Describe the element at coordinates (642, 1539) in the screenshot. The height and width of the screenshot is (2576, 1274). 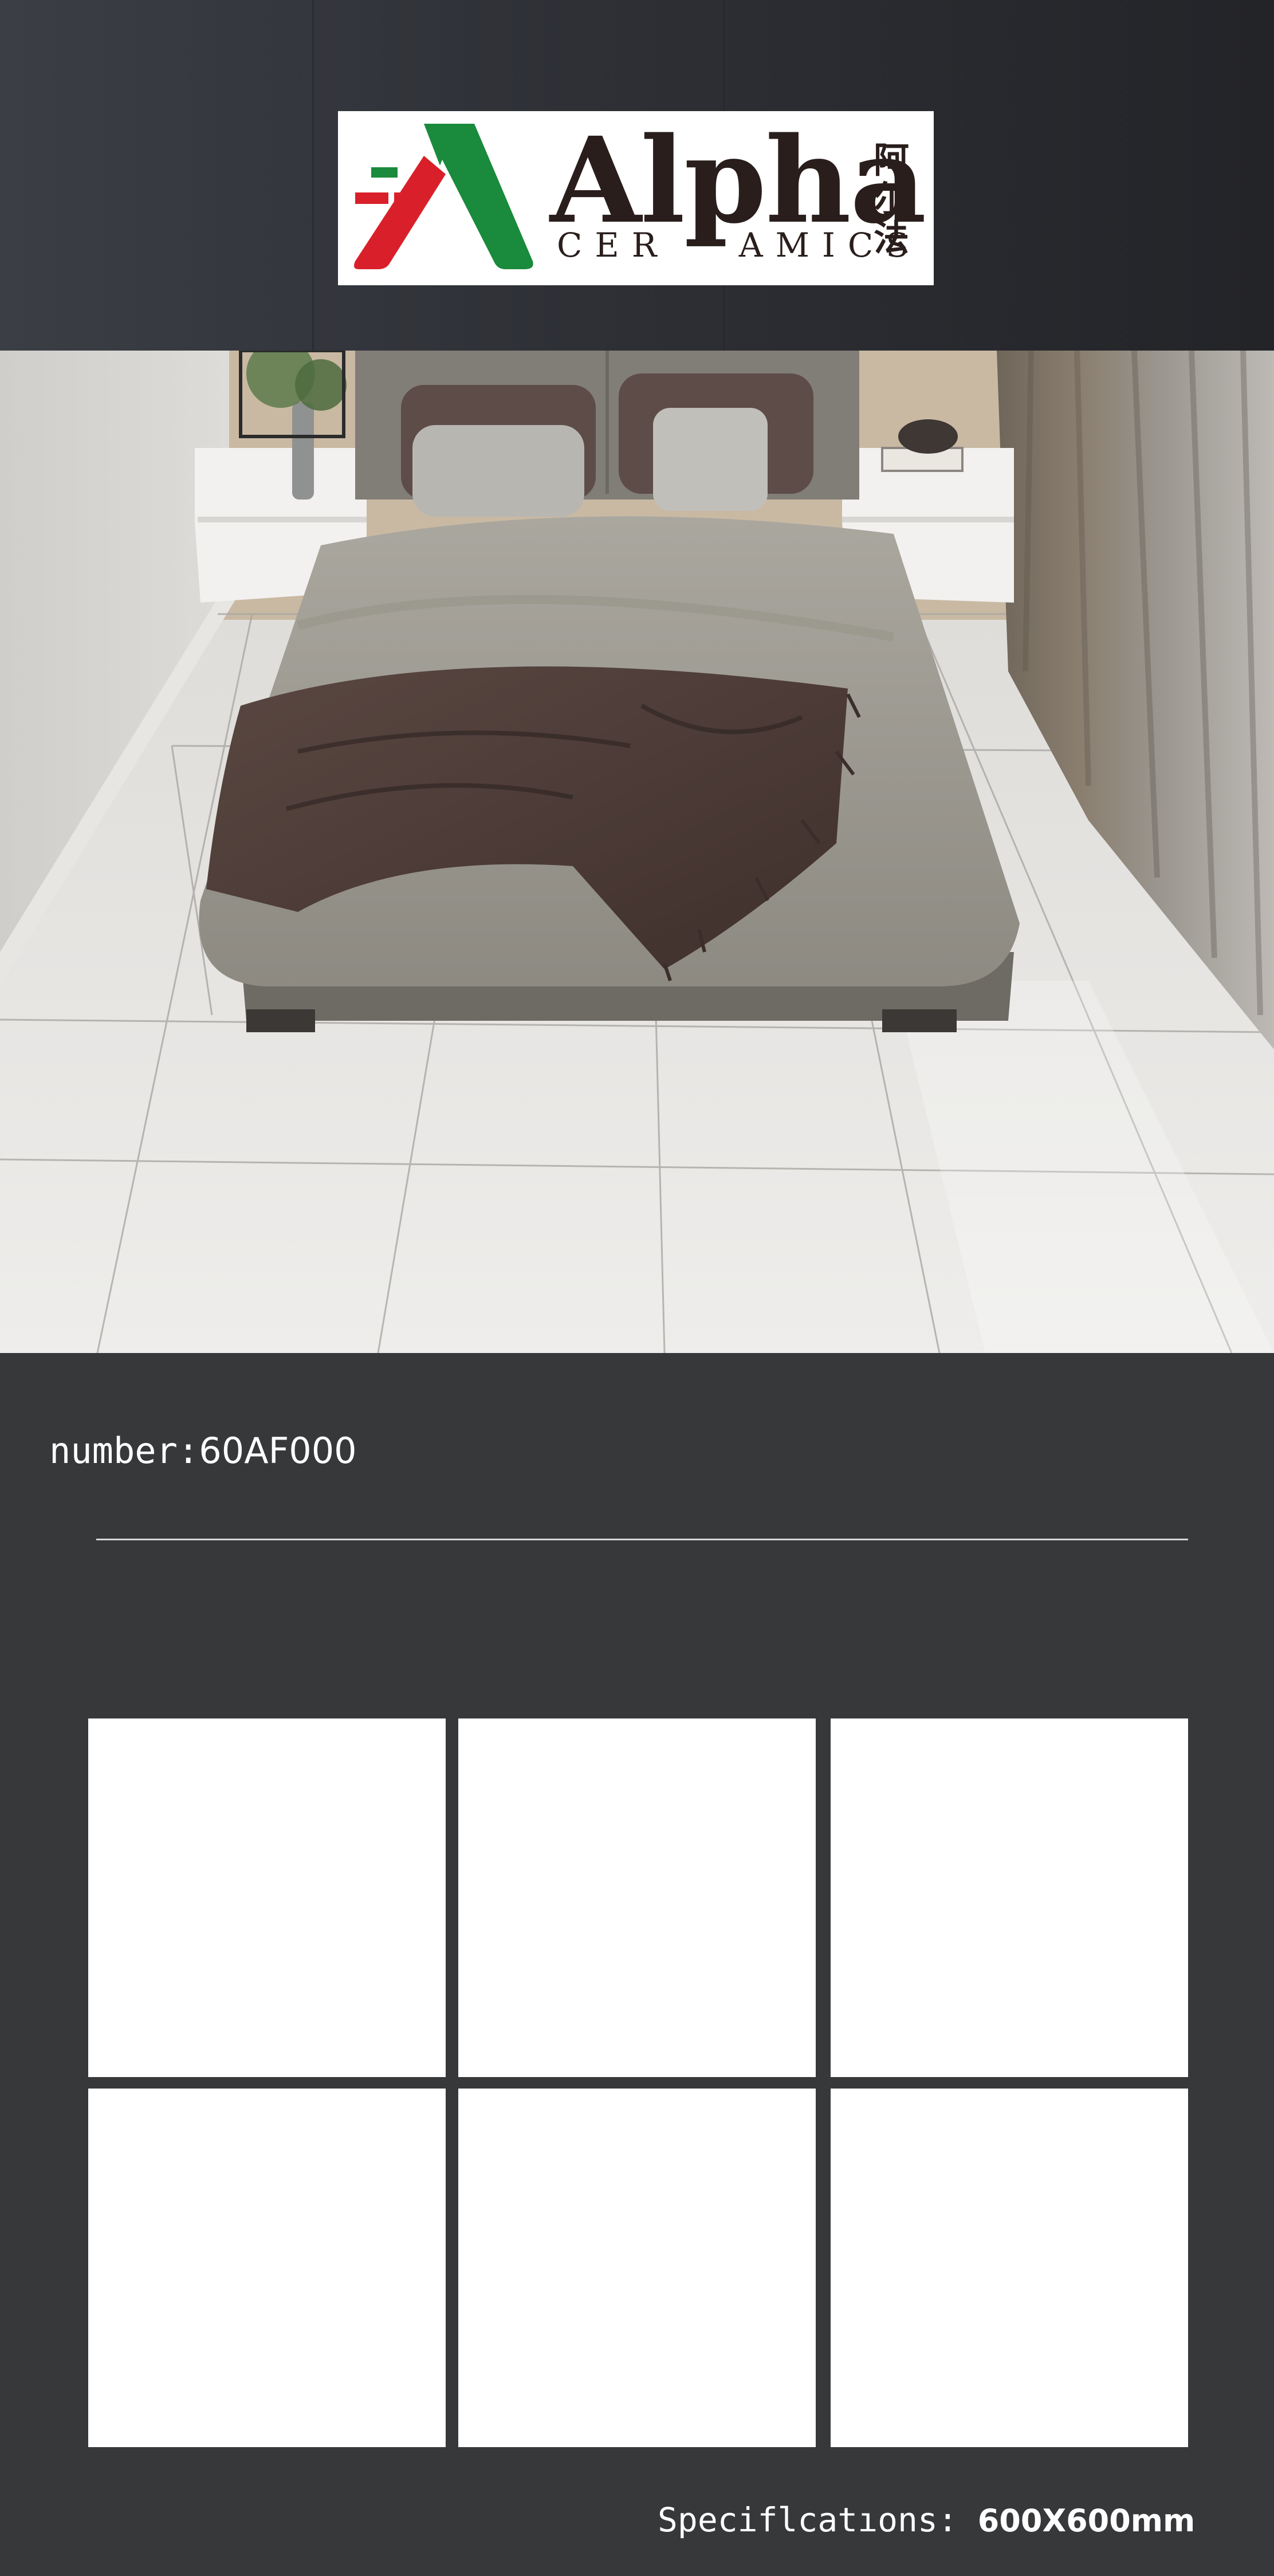
I see `divider` at that location.